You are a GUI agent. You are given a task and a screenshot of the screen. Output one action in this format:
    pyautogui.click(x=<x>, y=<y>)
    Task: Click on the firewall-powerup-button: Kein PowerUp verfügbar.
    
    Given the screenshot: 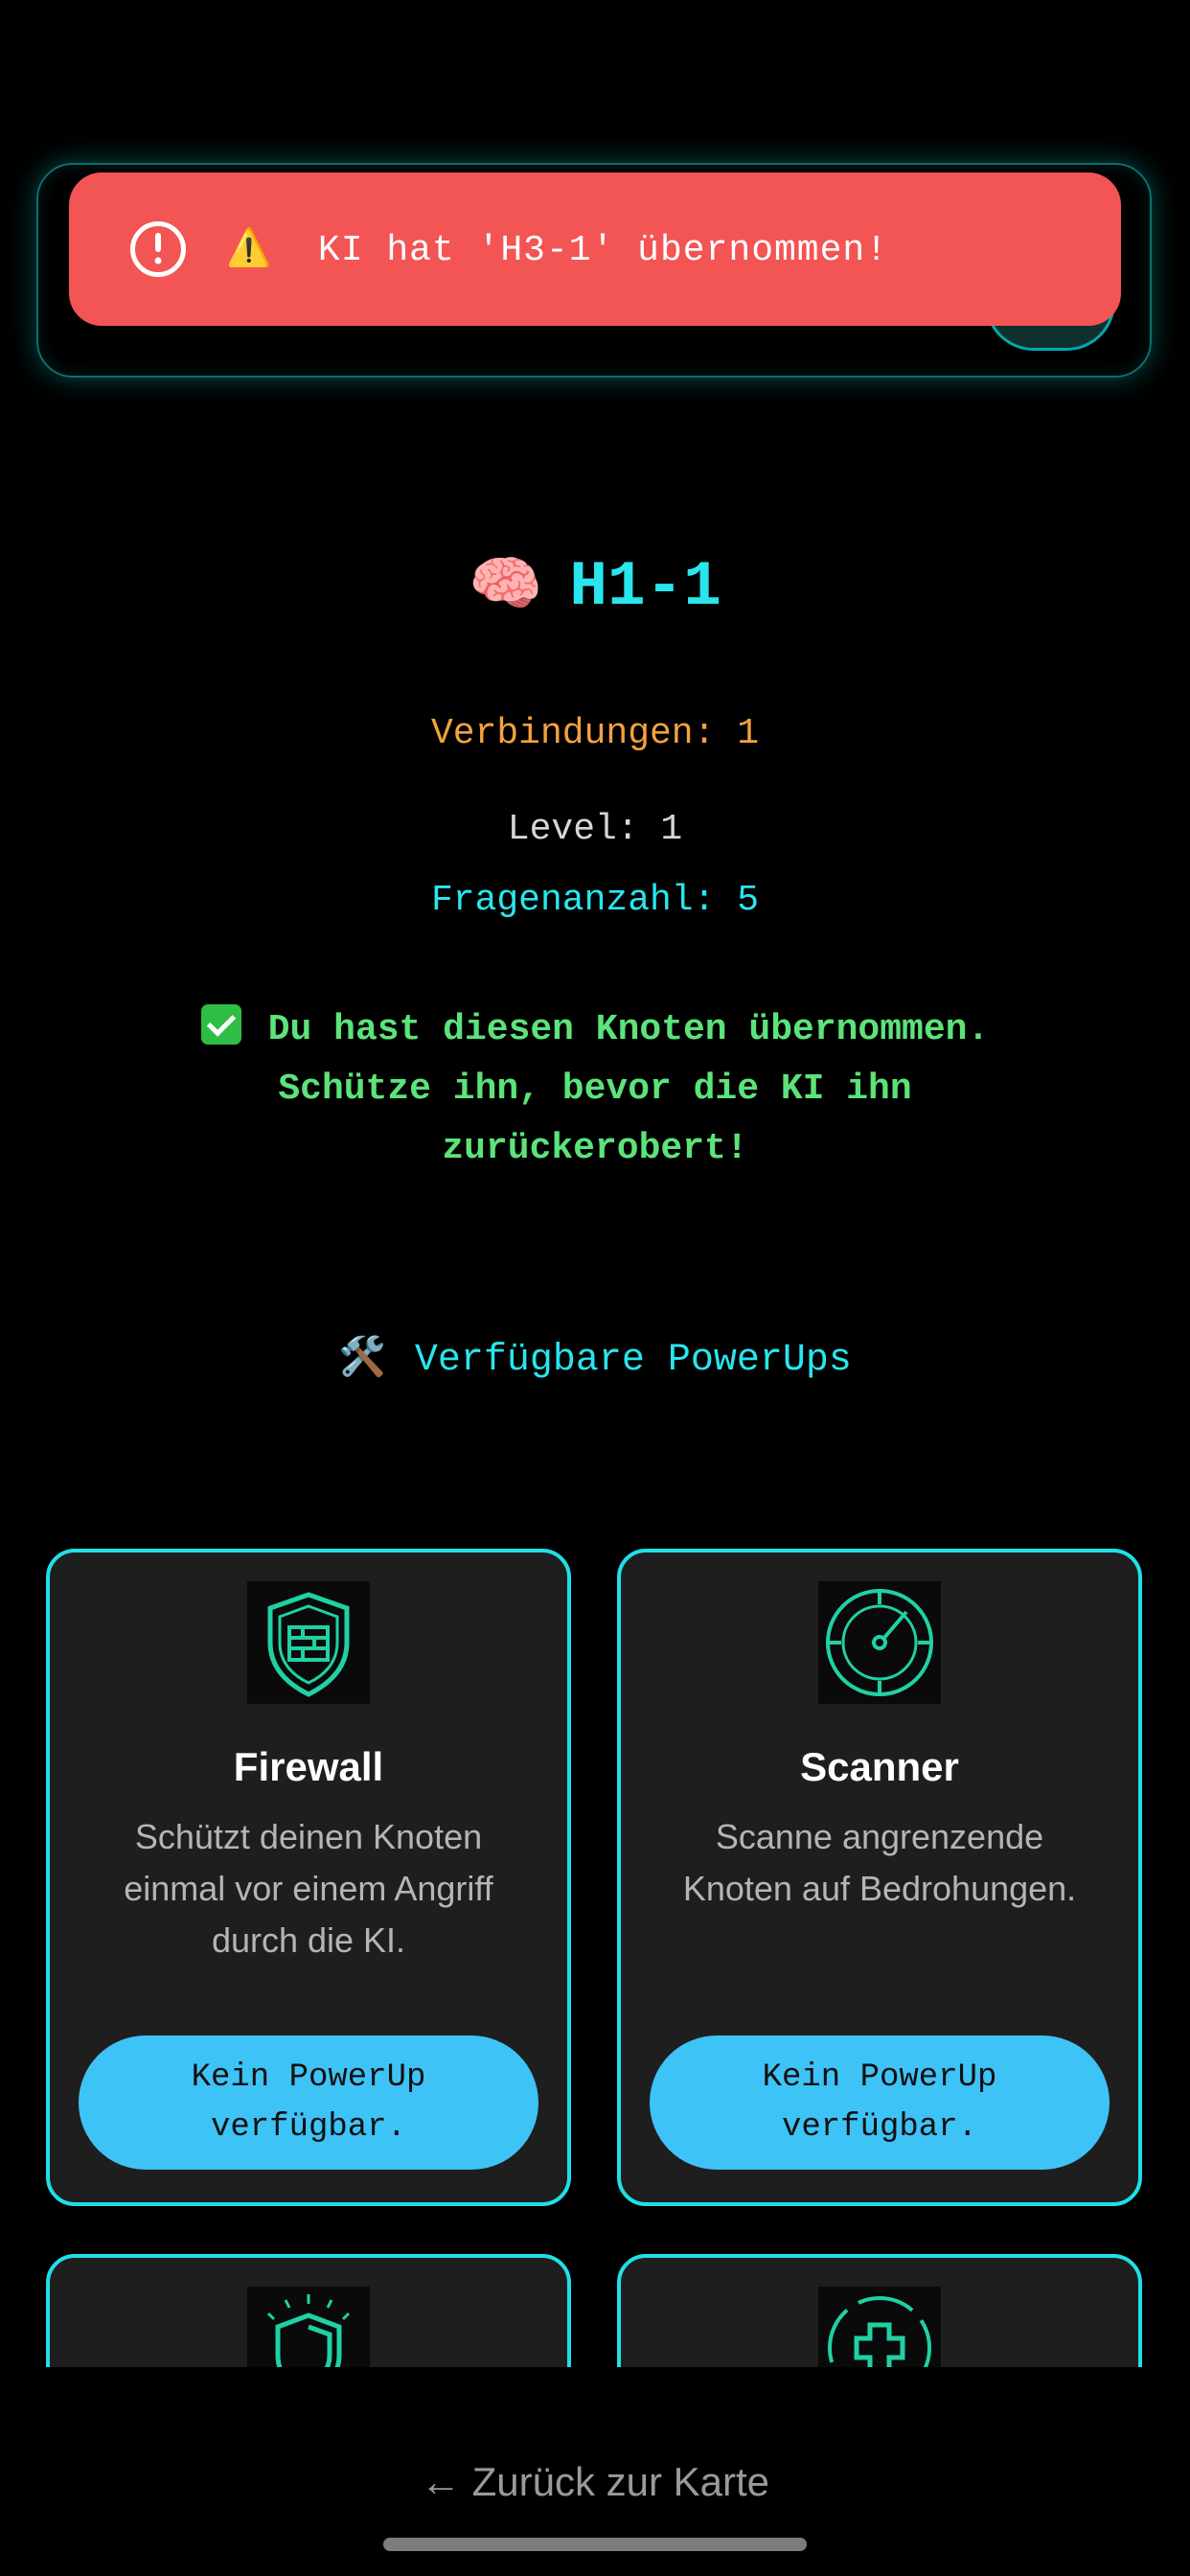 What is the action you would take?
    pyautogui.click(x=309, y=2103)
    